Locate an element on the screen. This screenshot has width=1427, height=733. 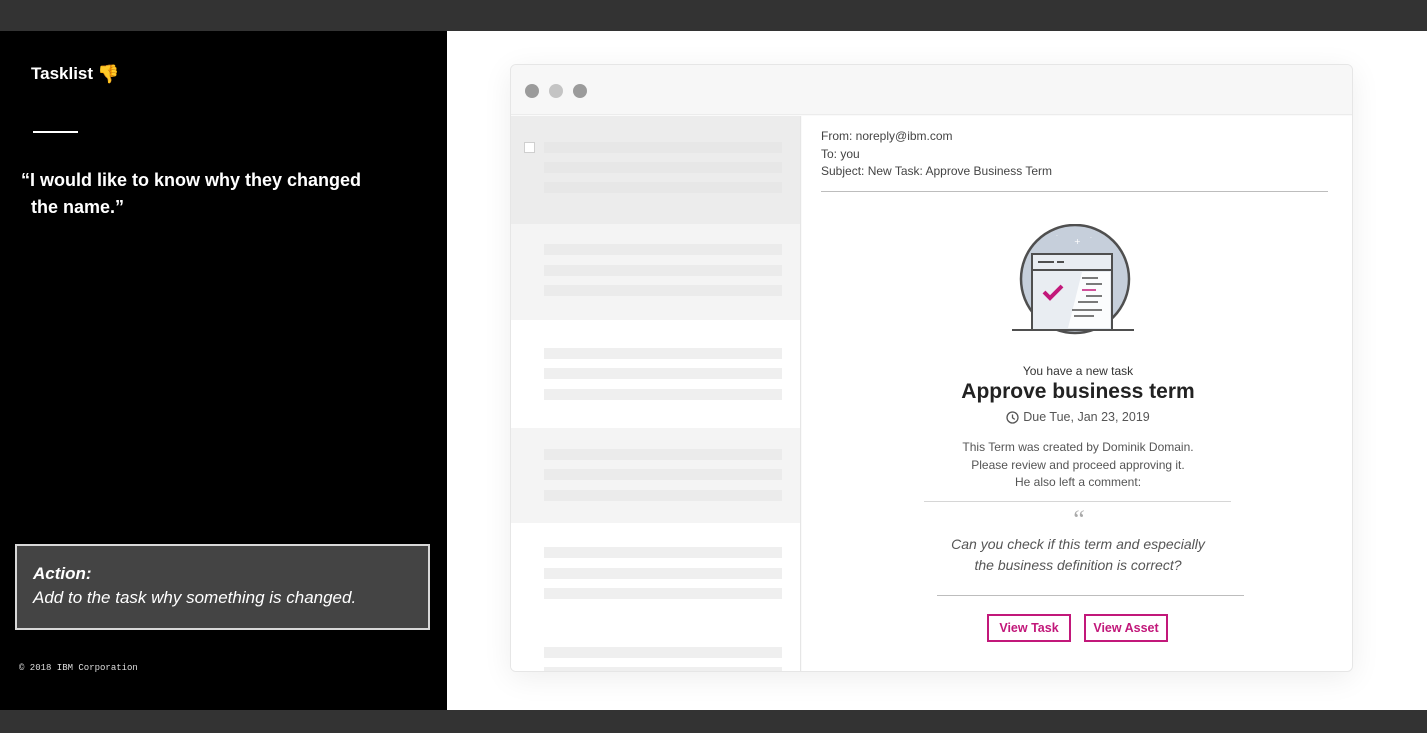
user-quote-line2: the name.” is located at coordinates (78, 207).